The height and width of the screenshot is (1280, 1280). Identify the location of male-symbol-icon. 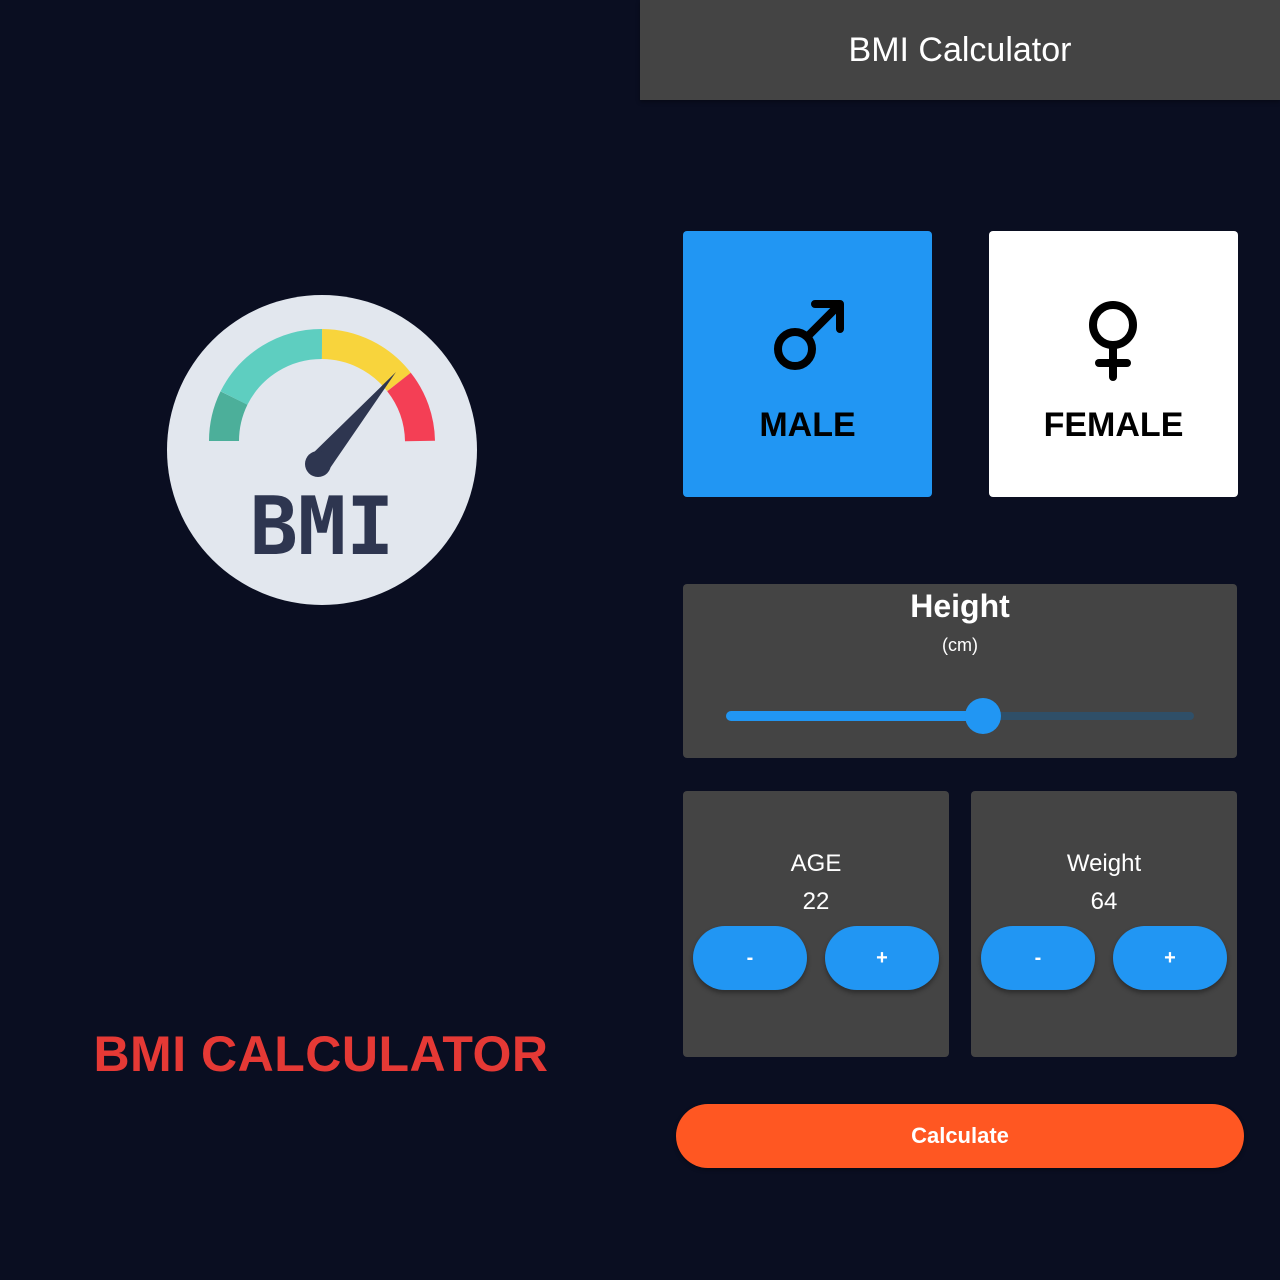
(809, 335).